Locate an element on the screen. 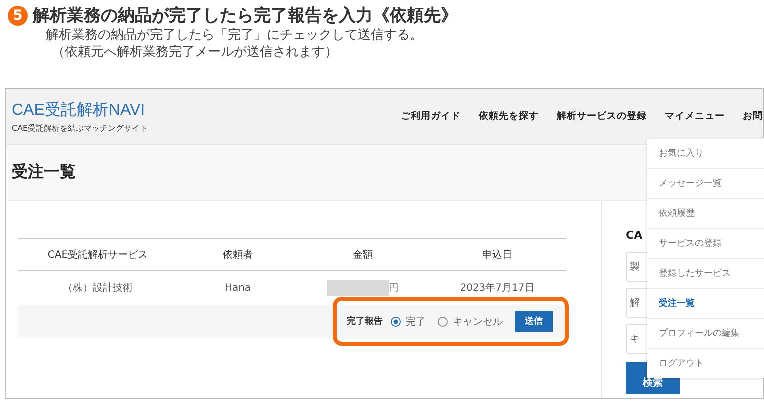  table-cell-text: Hana is located at coordinates (238, 288).